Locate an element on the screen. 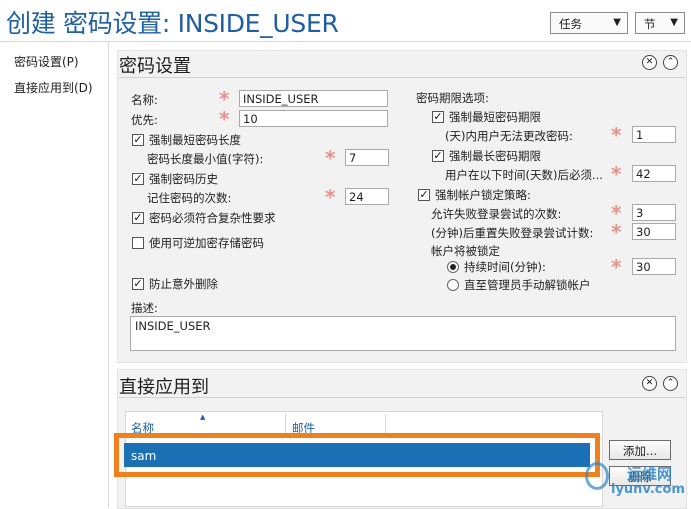 This screenshot has width=691, height=509. header-divider is located at coordinates (345, 41).